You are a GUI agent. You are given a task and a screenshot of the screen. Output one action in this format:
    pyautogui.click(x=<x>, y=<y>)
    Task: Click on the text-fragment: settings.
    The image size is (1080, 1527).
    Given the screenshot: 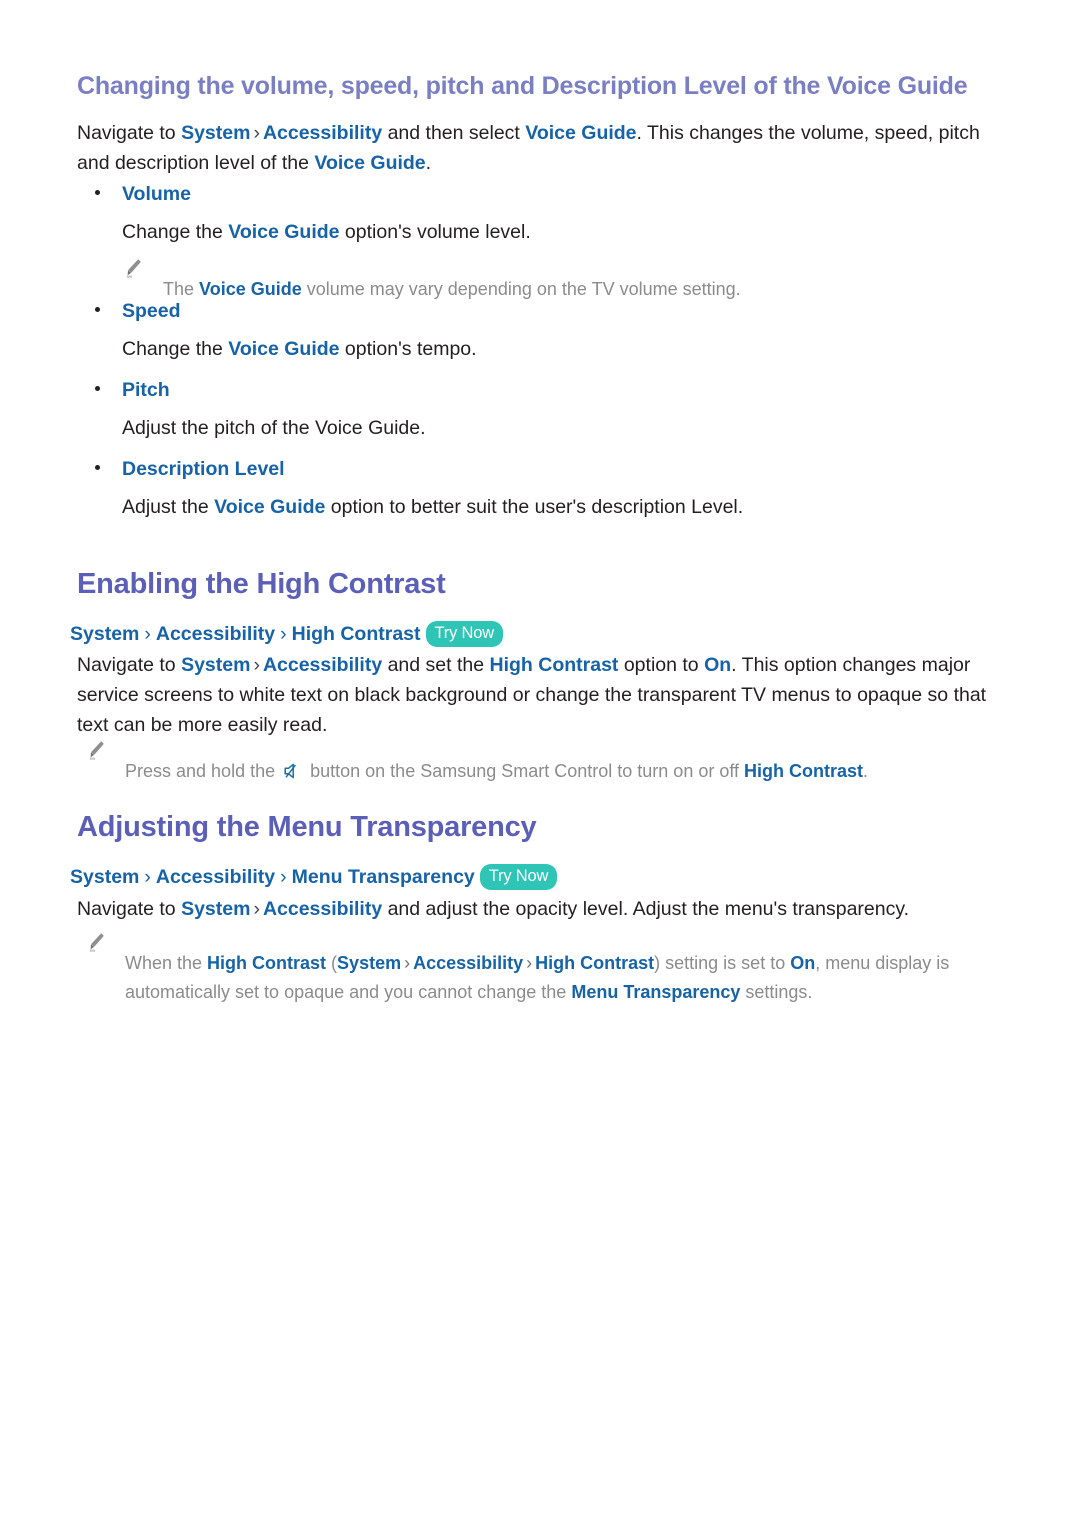 What is the action you would take?
    pyautogui.click(x=776, y=992)
    